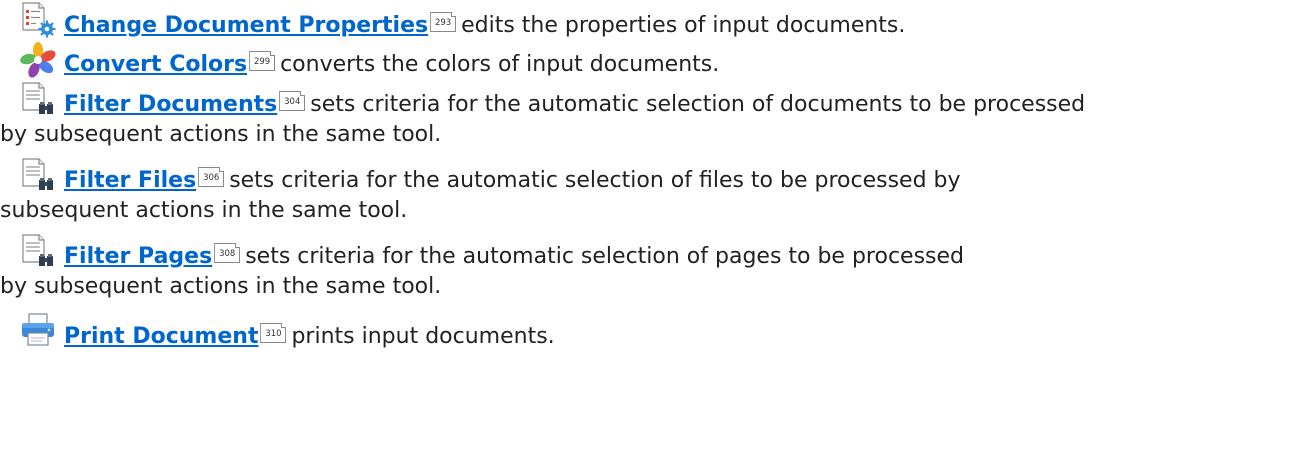  Describe the element at coordinates (246, 25) in the screenshot. I see `link-change-document-properties: Change Document Properties` at that location.